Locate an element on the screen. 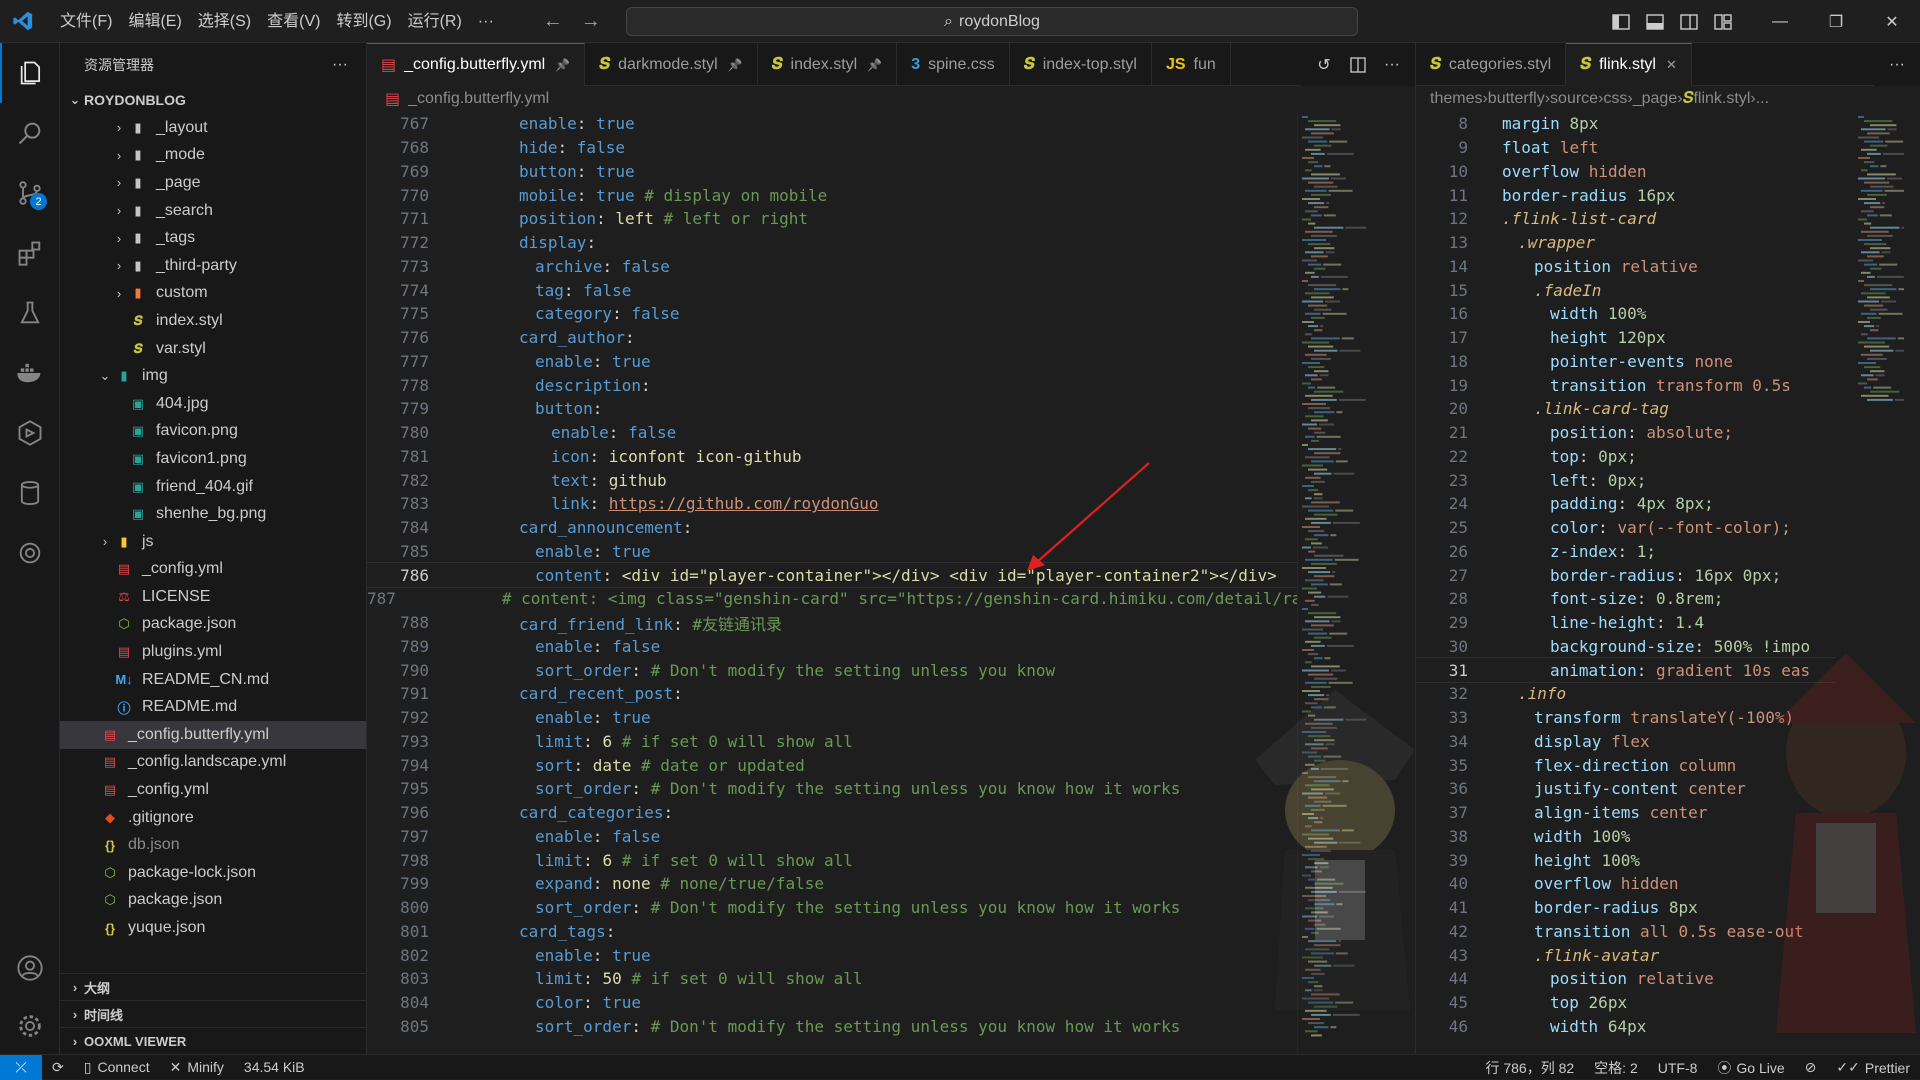 The width and height of the screenshot is (1920, 1080). go-live-button: ⦿ Go Live is located at coordinates (1750, 1068).